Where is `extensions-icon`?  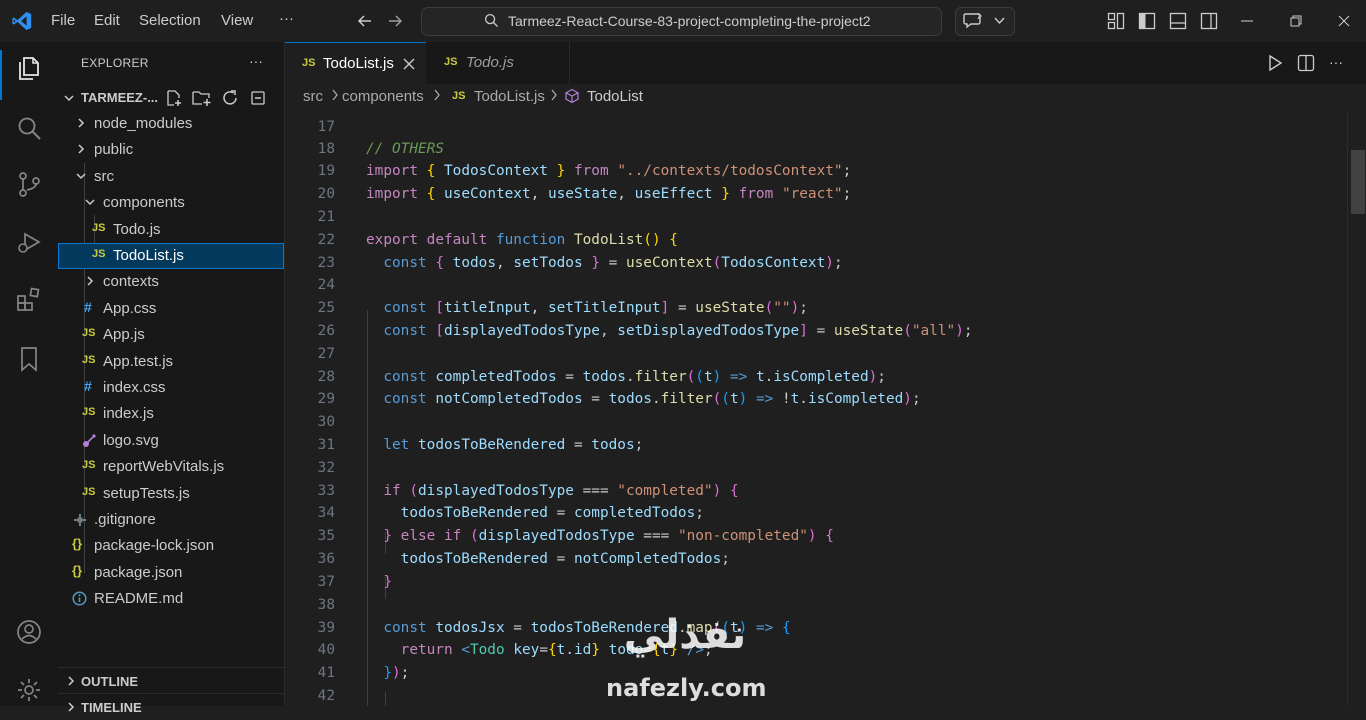
extensions-icon is located at coordinates (29, 300).